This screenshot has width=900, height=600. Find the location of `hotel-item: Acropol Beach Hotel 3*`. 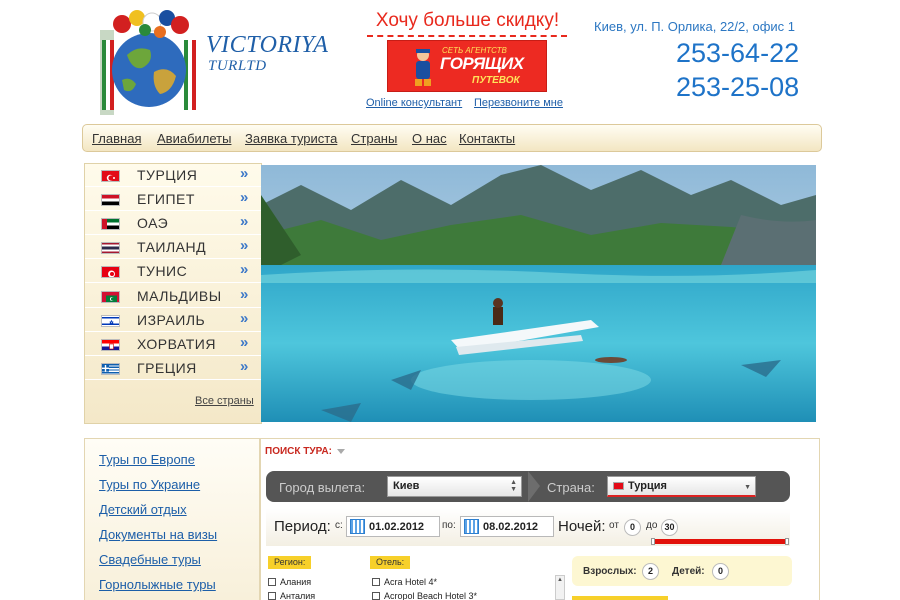

hotel-item: Acropol Beach Hotel 3* is located at coordinates (424, 595).